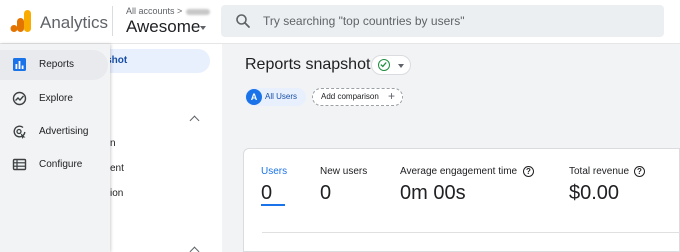  Describe the element at coordinates (55, 148) in the screenshot. I see `left-nav: Reports Explore Advertising Configure` at that location.